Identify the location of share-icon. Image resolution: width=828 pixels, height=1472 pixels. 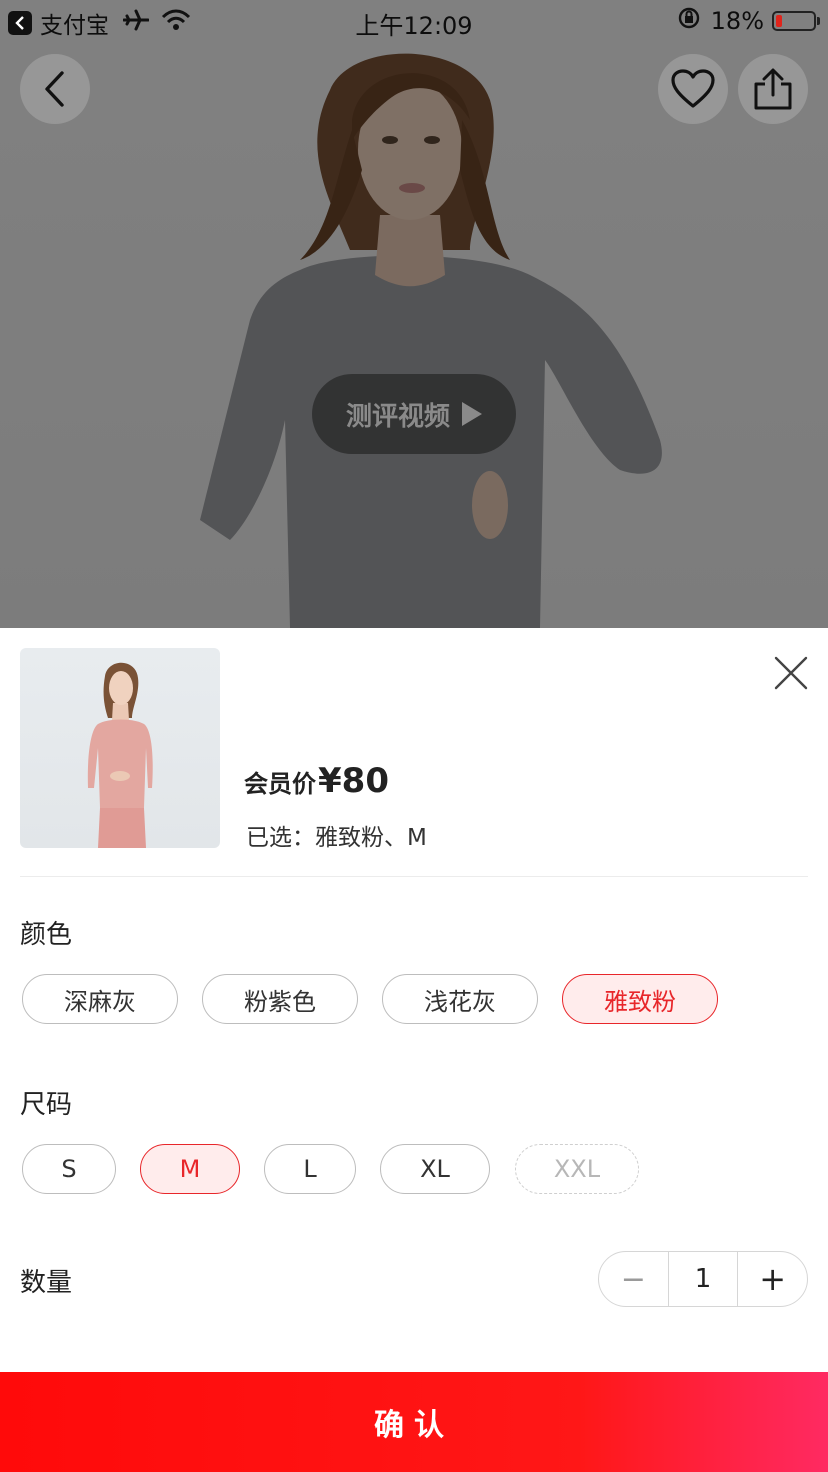
(773, 89).